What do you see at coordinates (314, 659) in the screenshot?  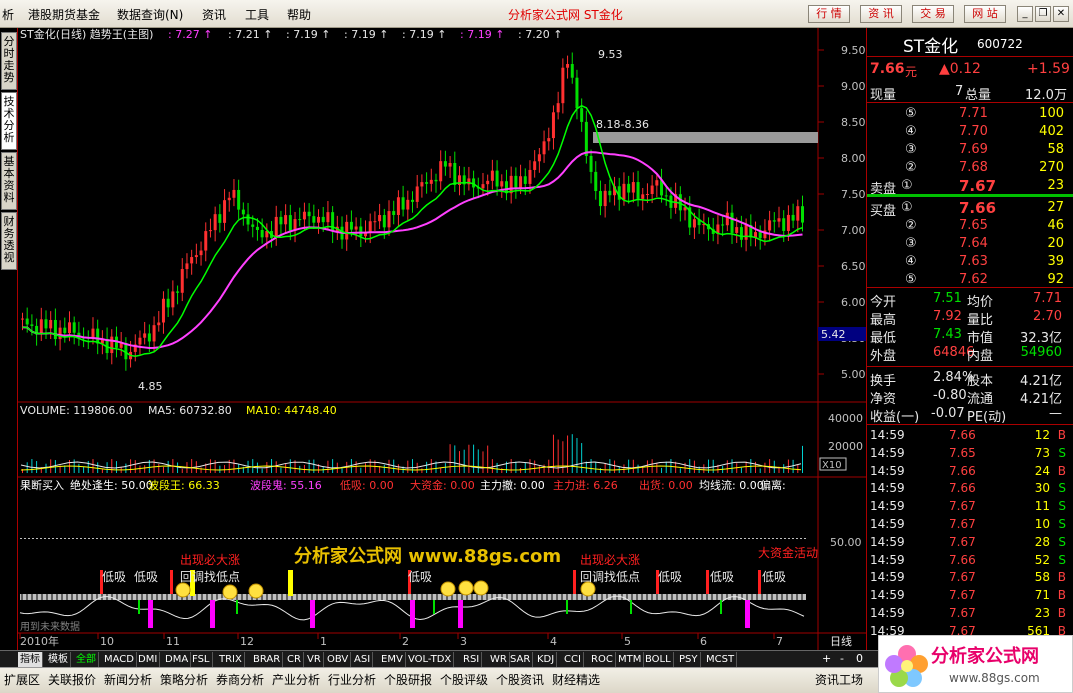 I see `indicator-tab: VR` at bounding box center [314, 659].